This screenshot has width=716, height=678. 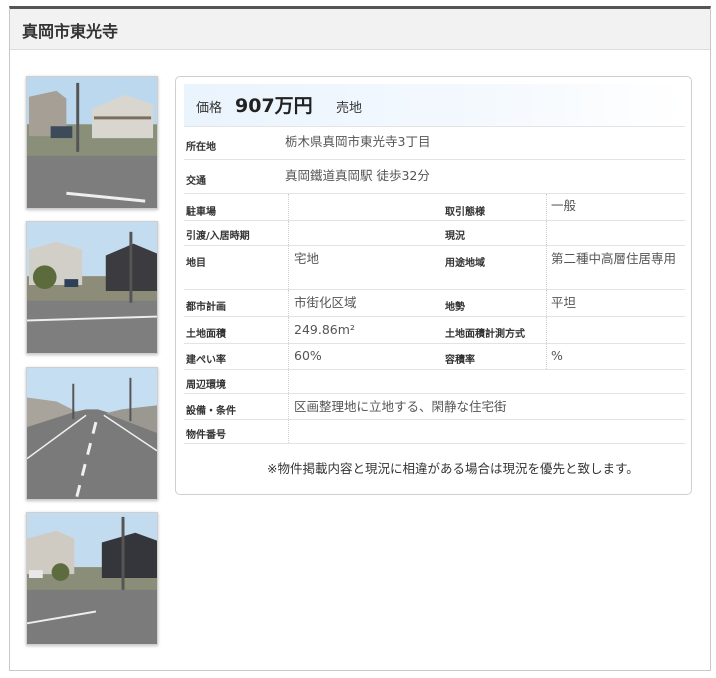 What do you see at coordinates (460, 360) in the screenshot?
I see `floor-ratio-label: 容積率` at bounding box center [460, 360].